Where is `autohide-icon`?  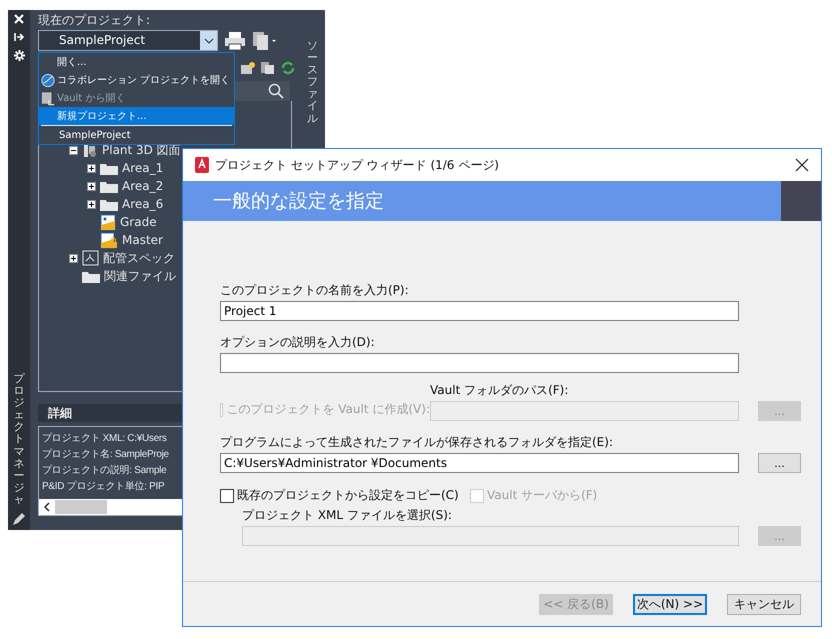 autohide-icon is located at coordinates (19, 37).